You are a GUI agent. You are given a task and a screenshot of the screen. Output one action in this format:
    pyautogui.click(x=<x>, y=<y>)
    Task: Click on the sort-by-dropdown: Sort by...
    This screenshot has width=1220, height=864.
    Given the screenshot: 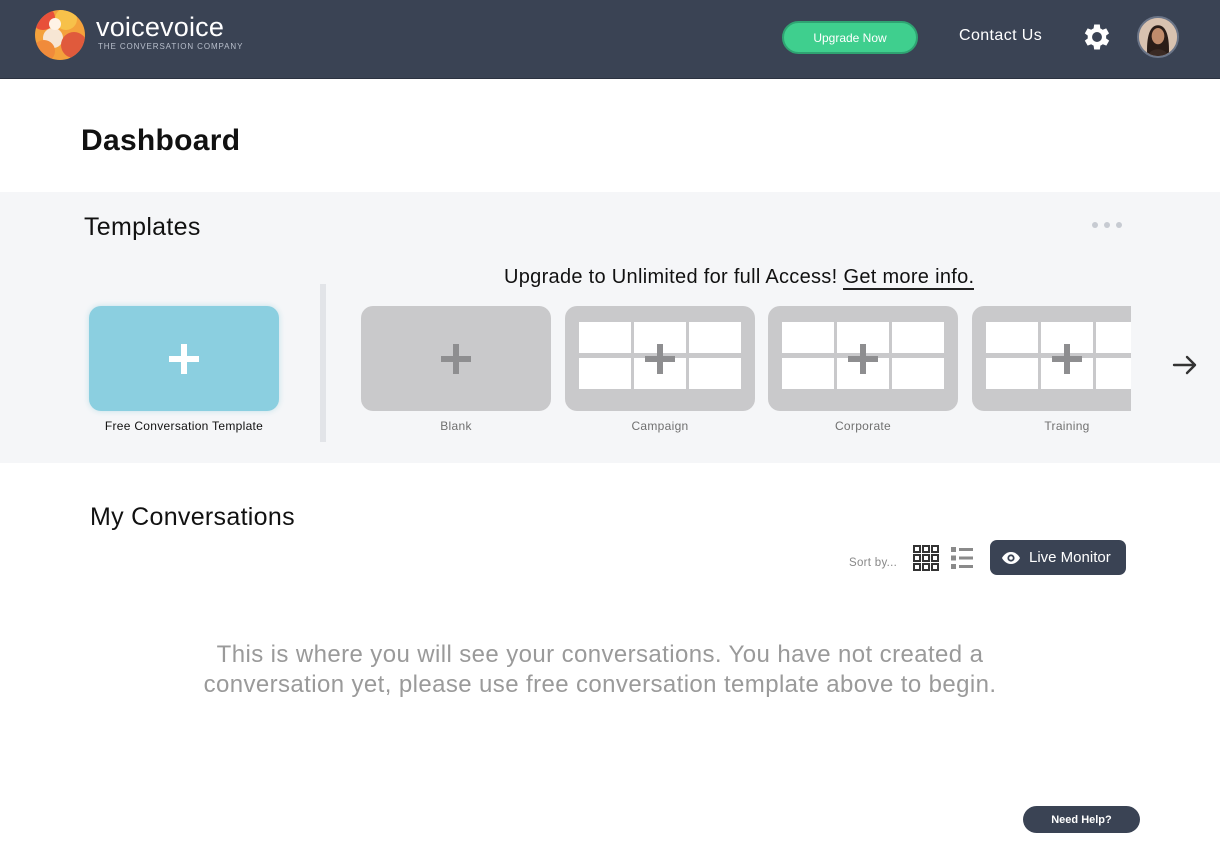 What is the action you would take?
    pyautogui.click(x=873, y=563)
    